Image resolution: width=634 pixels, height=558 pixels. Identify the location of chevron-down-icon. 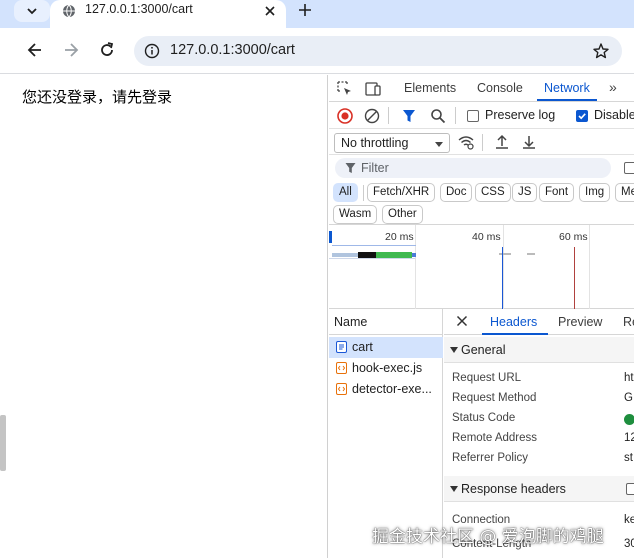
(32, 11).